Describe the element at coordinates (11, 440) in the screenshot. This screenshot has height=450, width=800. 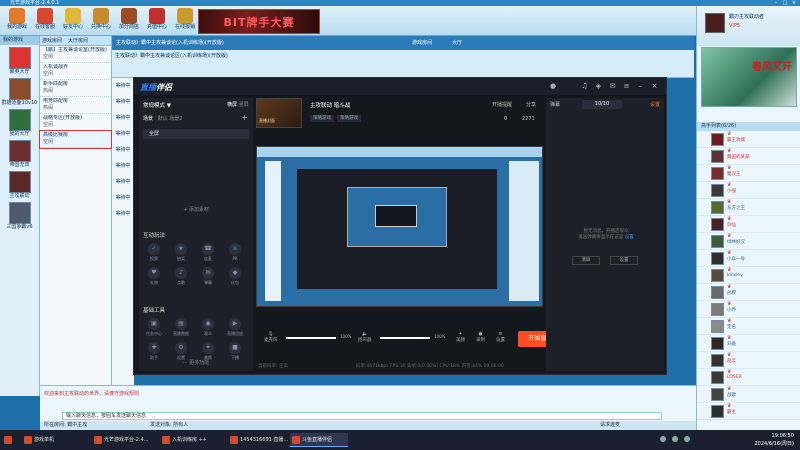
I see `start-button` at that location.